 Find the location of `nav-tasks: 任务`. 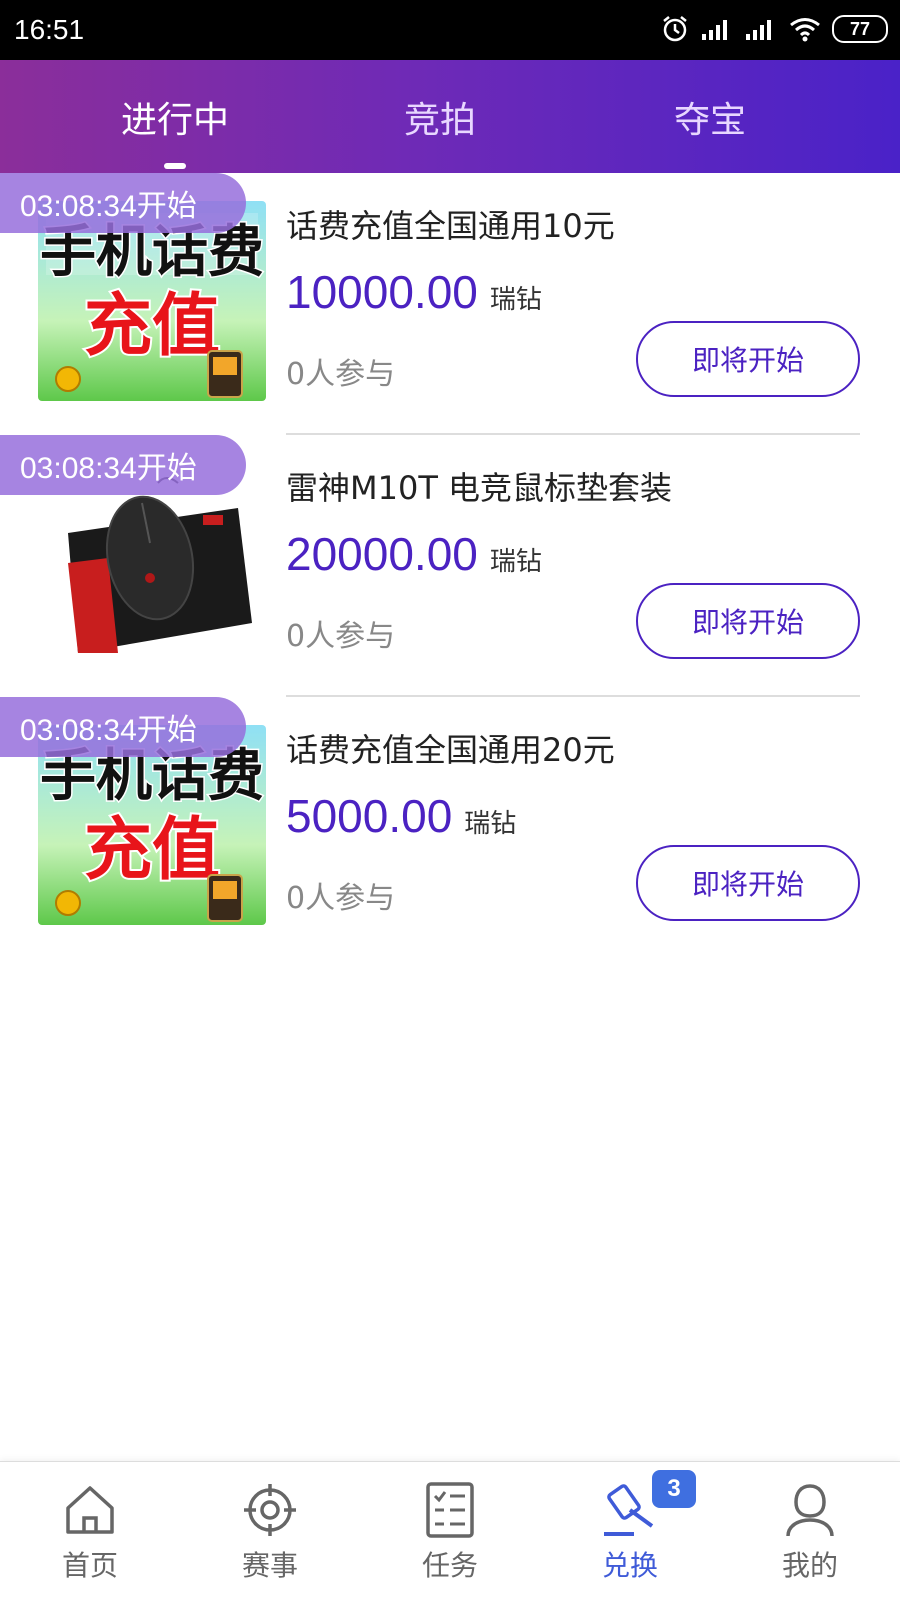

nav-tasks: 任务 is located at coordinates (450, 1531).